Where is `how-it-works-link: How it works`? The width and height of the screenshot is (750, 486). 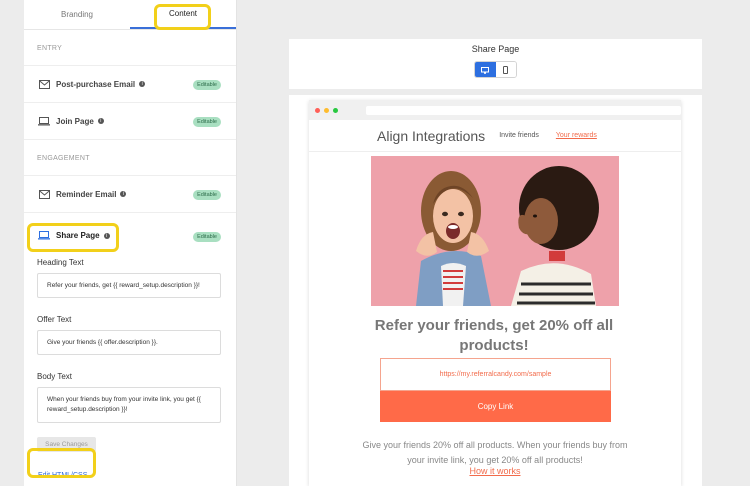 how-it-works-link: How it works is located at coordinates (495, 471).